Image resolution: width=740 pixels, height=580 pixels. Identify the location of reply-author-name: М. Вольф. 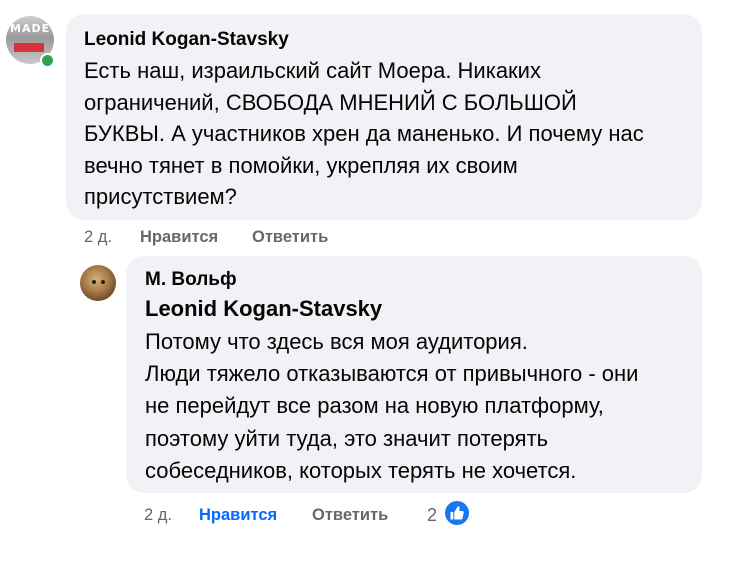
(191, 280).